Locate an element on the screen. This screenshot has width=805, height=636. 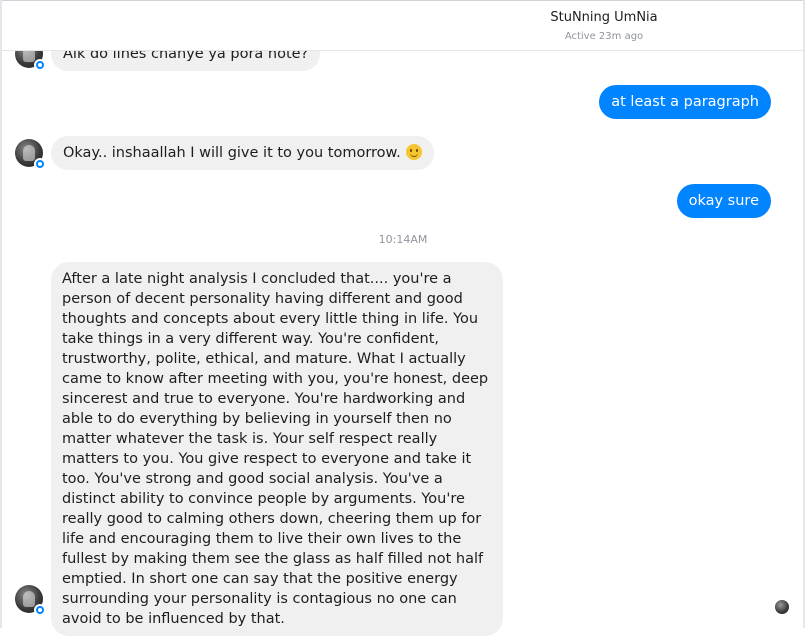
message-text: at least a paragraph is located at coordinates (685, 102).